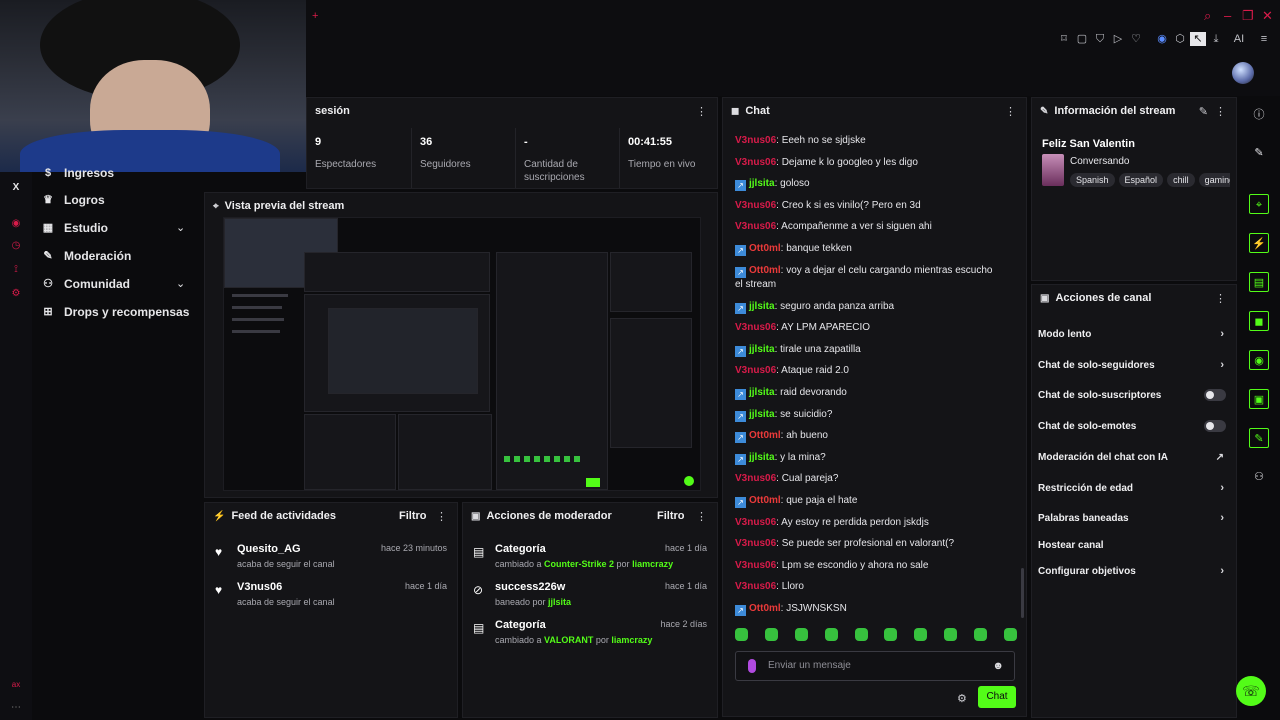  I want to click on shield-icon: ⛉, so click(1100, 39).